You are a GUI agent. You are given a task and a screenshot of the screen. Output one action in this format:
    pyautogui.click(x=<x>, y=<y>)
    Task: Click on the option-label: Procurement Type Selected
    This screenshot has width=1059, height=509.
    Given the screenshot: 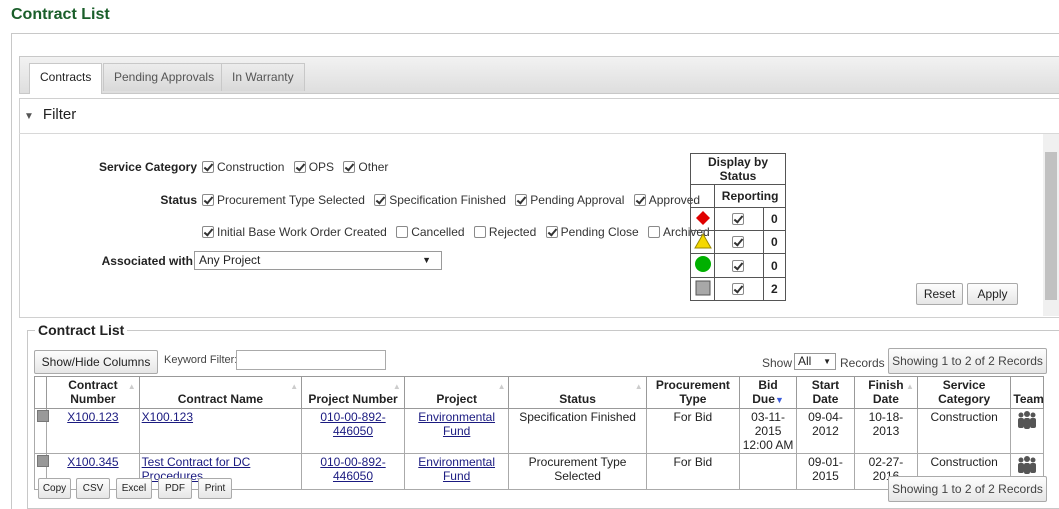 What is the action you would take?
    pyautogui.click(x=291, y=200)
    